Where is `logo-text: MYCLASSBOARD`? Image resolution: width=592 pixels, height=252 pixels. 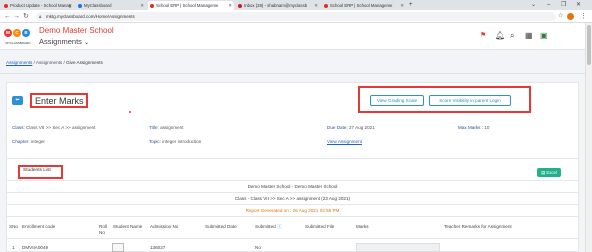 logo-text: MYCLASSBOARD is located at coordinates (18, 43).